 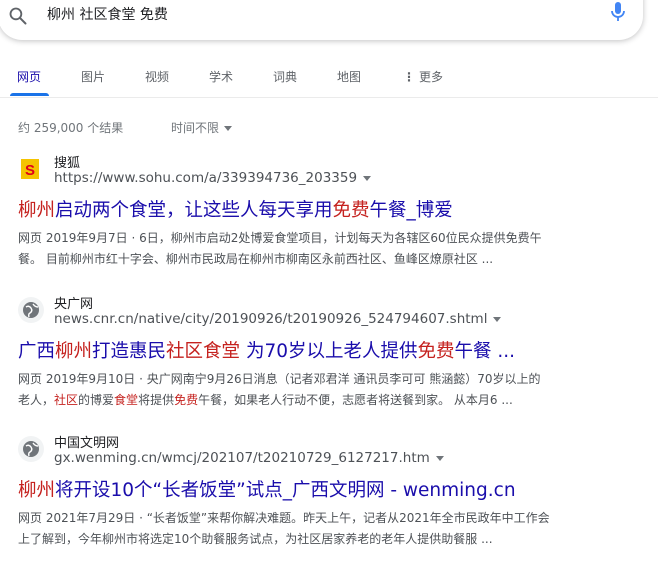 What do you see at coordinates (18, 16) in the screenshot?
I see `search-icon` at bounding box center [18, 16].